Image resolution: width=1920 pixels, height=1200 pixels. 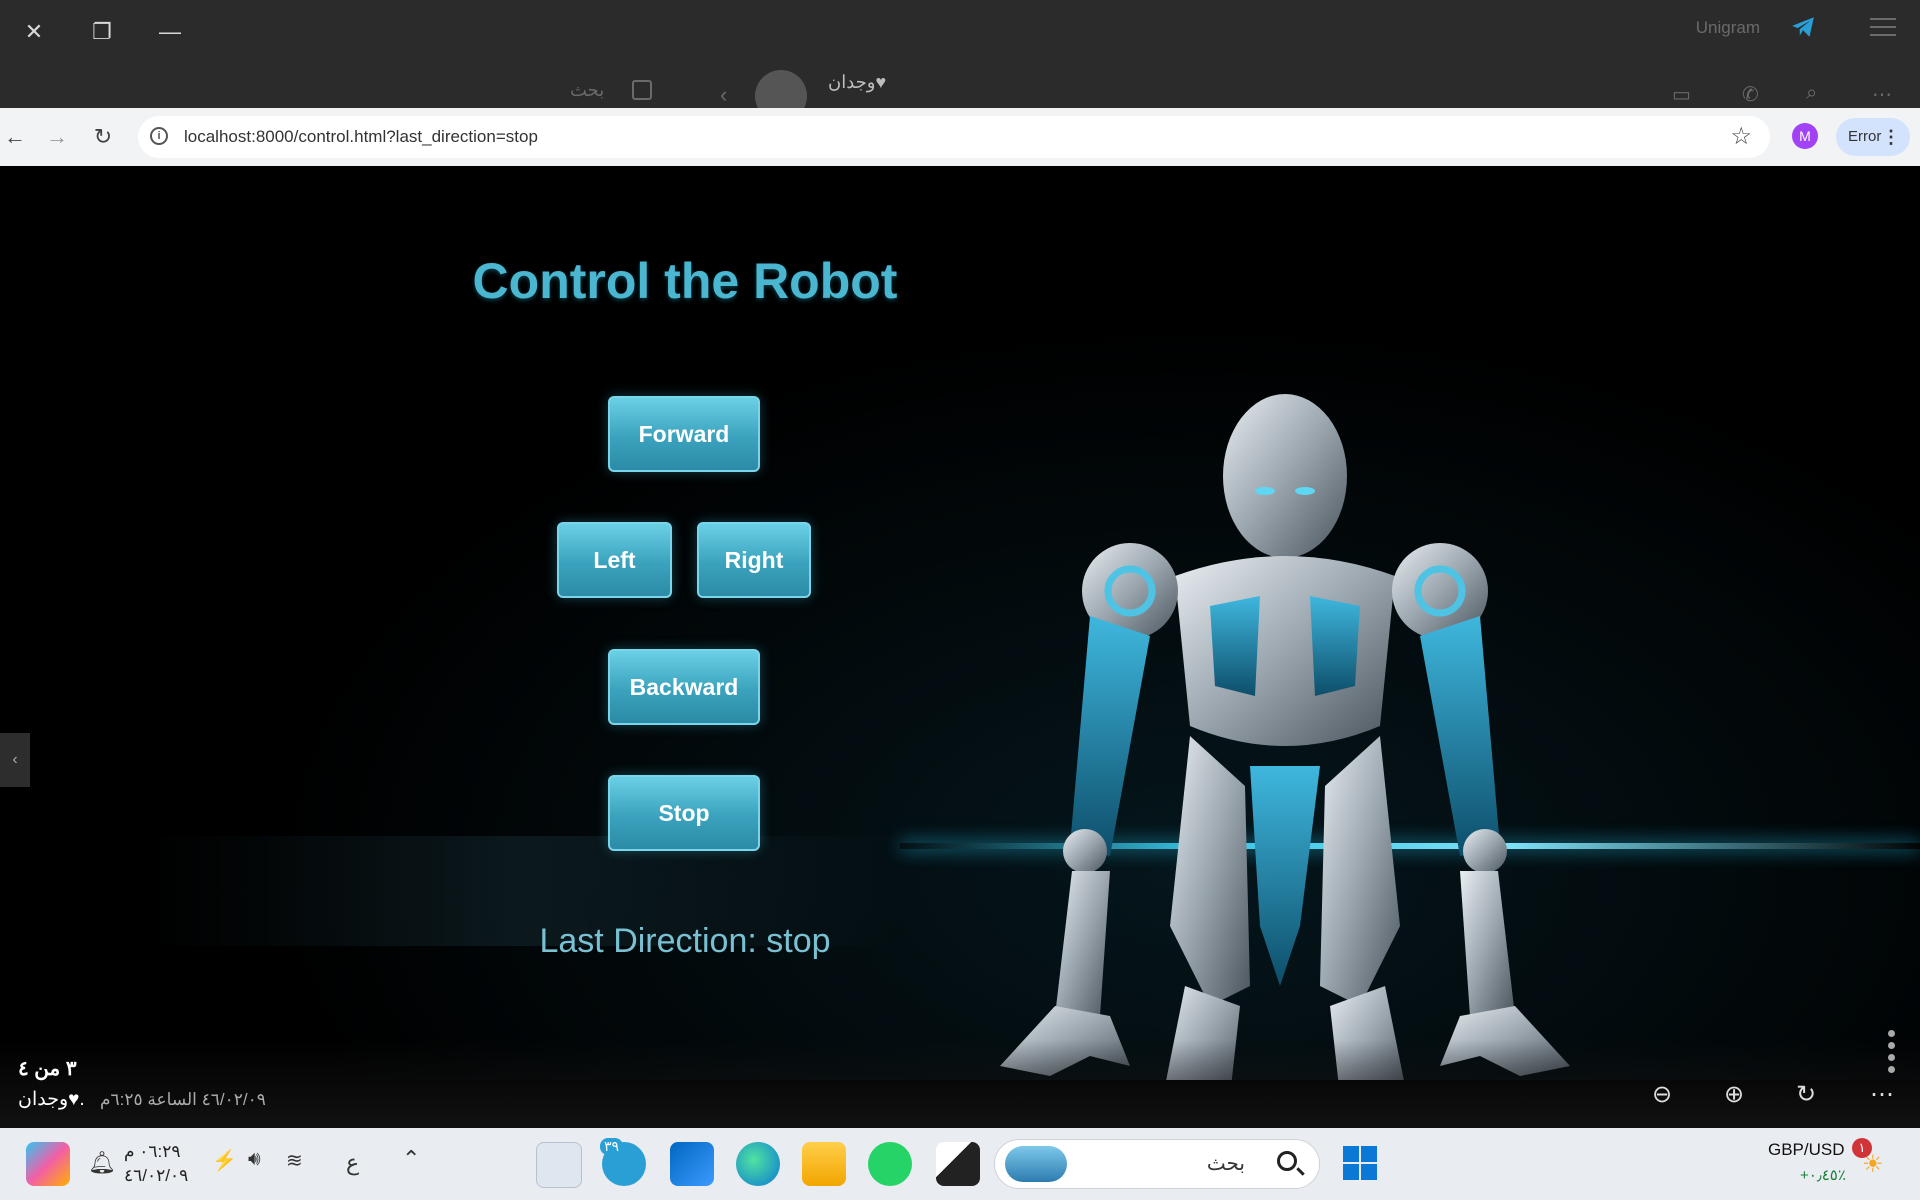 What do you see at coordinates (685, 941) in the screenshot?
I see `last-direction-text: Last Direction: stop` at bounding box center [685, 941].